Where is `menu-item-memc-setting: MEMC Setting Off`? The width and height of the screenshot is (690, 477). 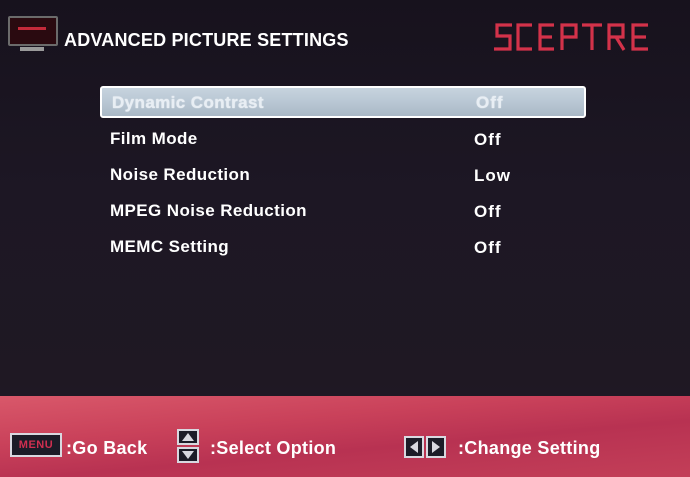 menu-item-memc-setting: MEMC Setting Off is located at coordinates (343, 248).